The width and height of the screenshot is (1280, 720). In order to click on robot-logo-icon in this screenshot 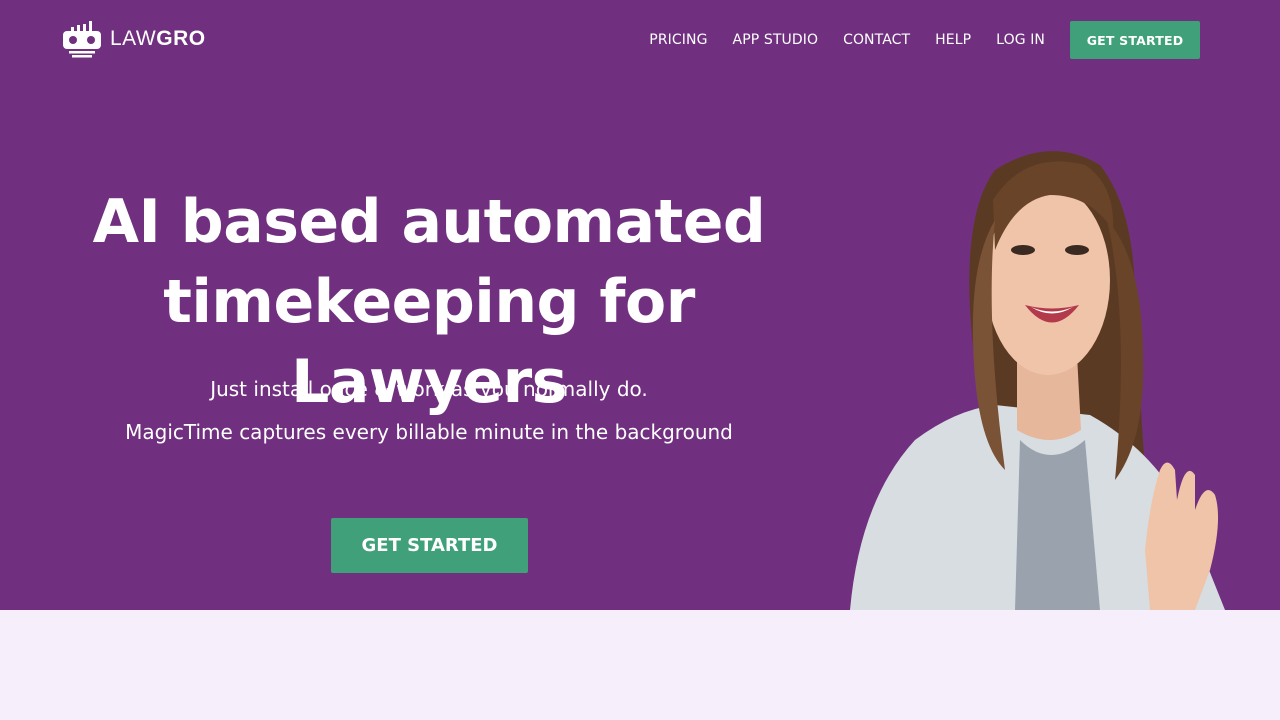, I will do `click(82, 39)`.